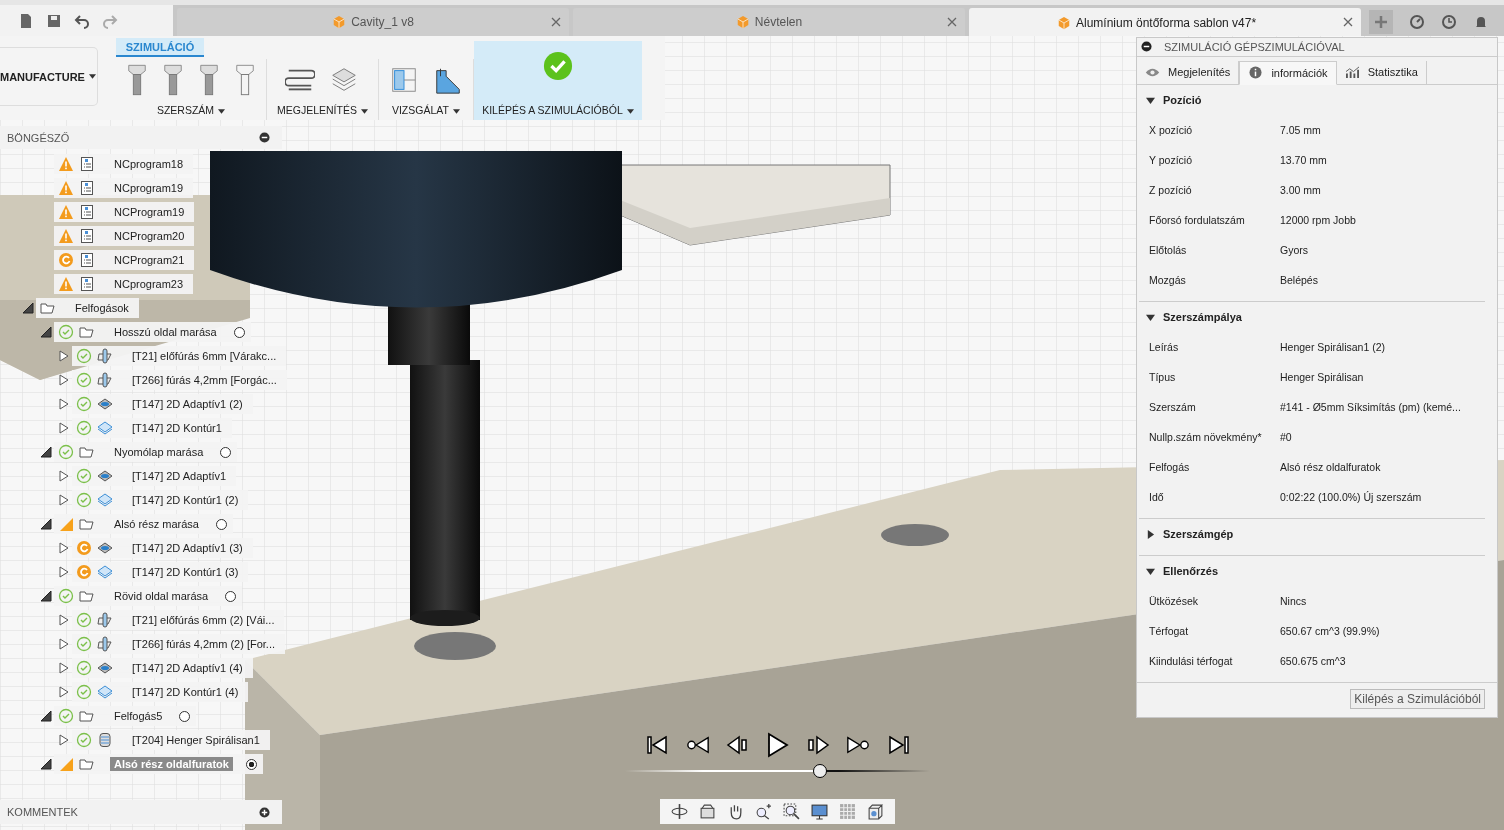 The width and height of the screenshot is (1504, 830). What do you see at coordinates (557, 66) in the screenshot?
I see `check-icon` at bounding box center [557, 66].